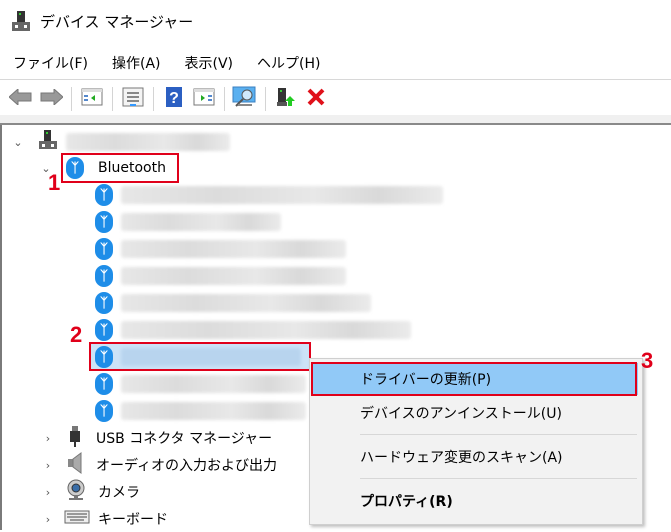 This screenshot has height=532, width=671. I want to click on context-item-uninstall-device: デバイスのアンインストール(U), so click(475, 413).